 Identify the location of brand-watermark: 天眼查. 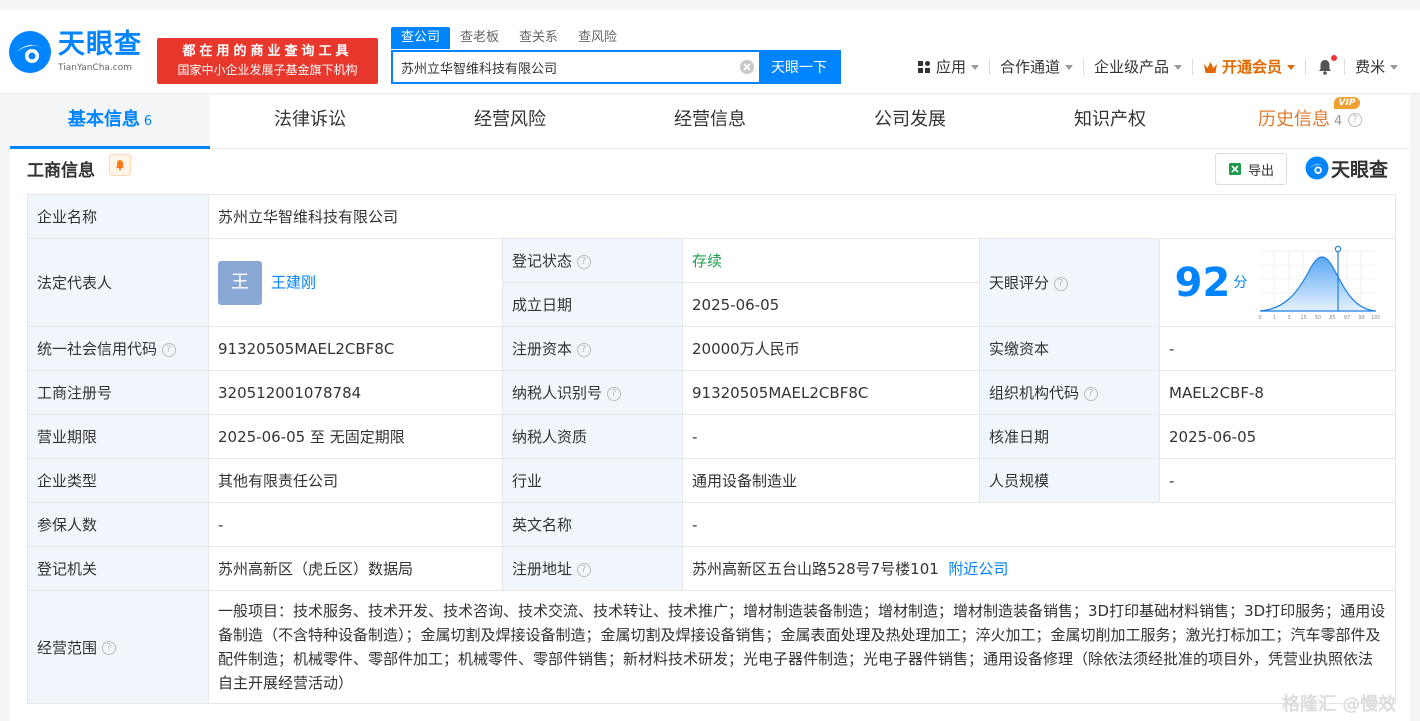
(1346, 168).